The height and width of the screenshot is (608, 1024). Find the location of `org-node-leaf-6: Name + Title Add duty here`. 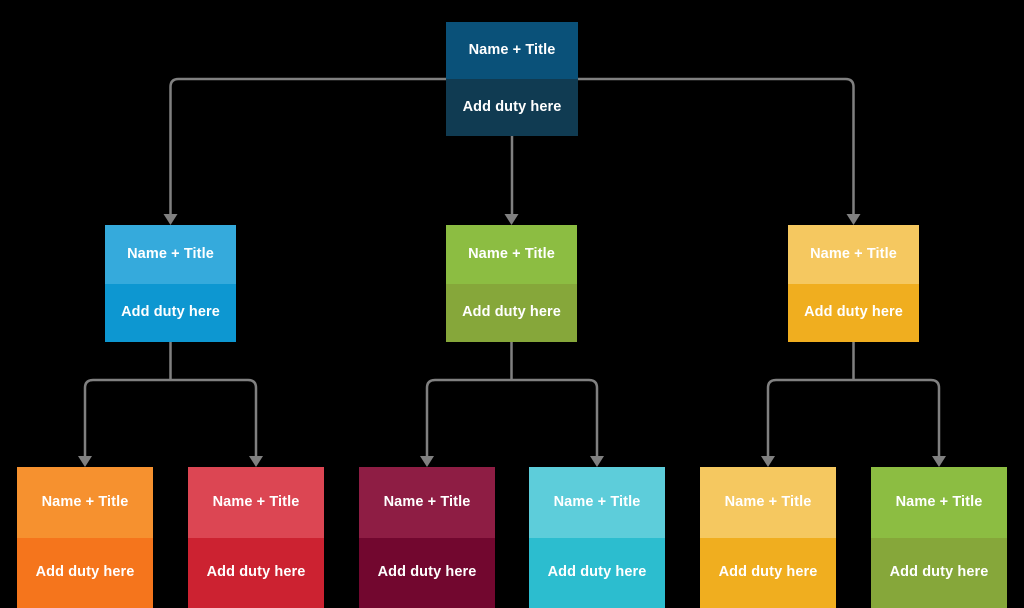

org-node-leaf-6: Name + Title Add duty here is located at coordinates (939, 537).